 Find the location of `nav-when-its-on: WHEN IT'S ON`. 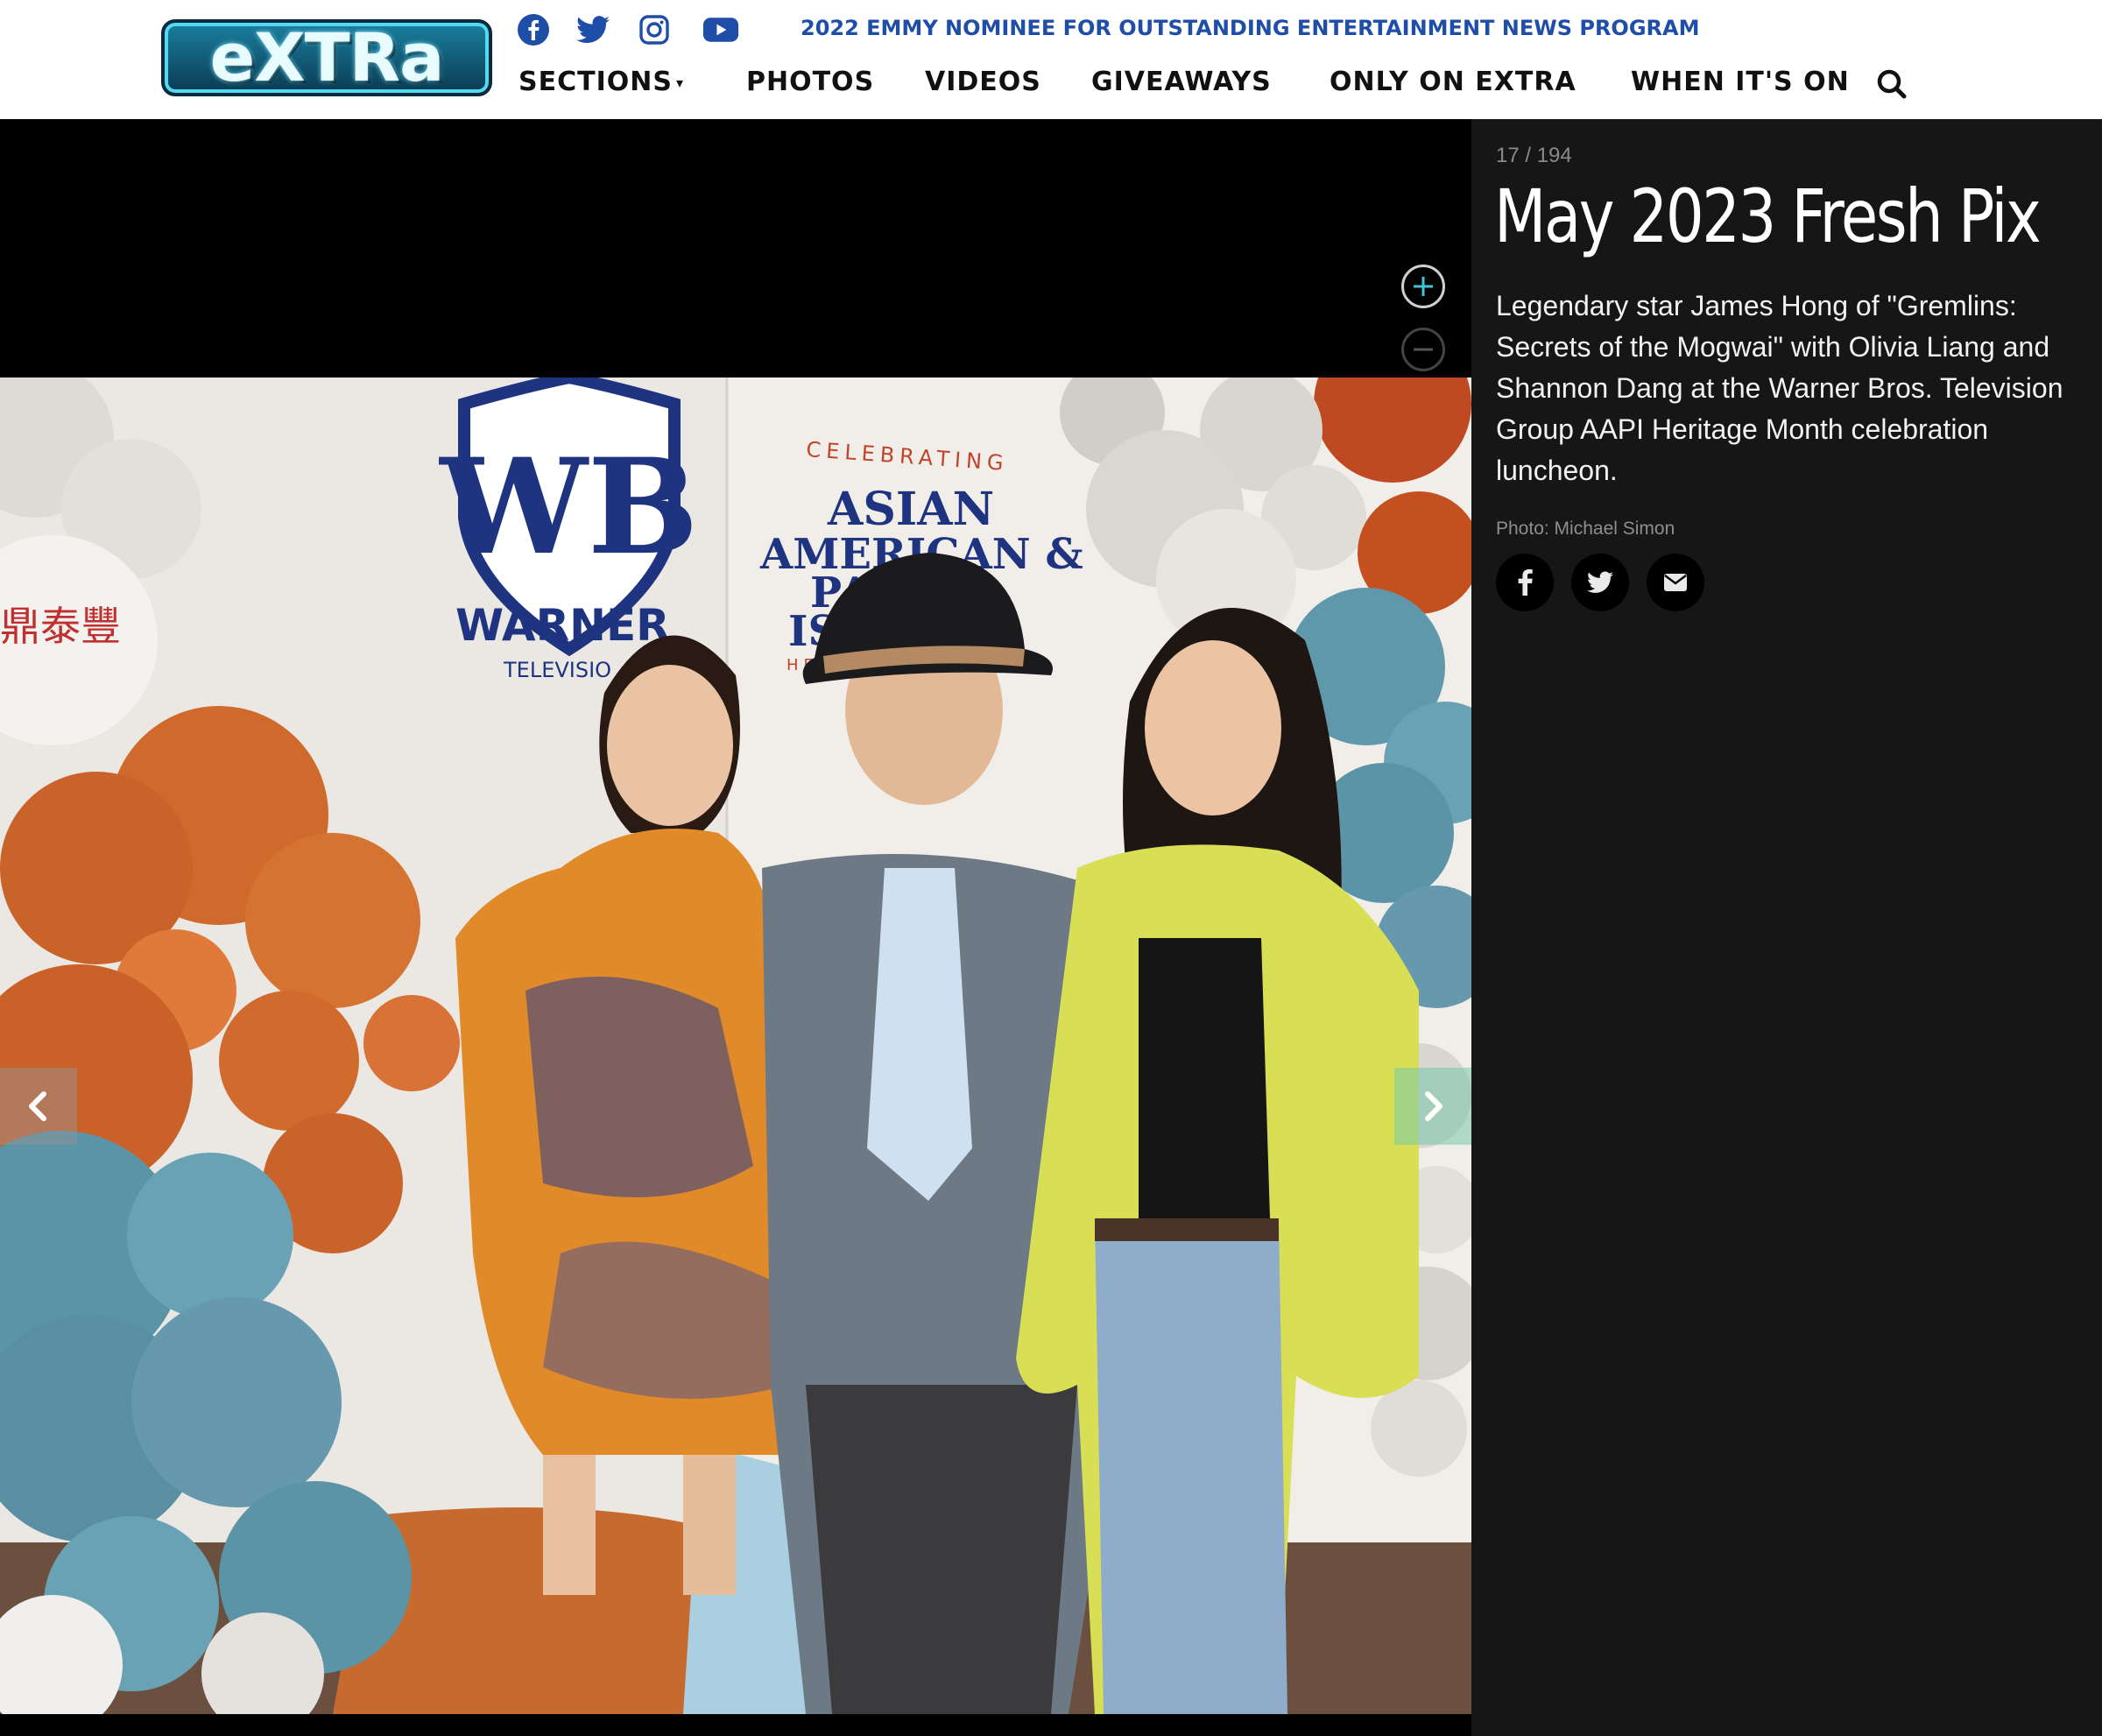

nav-when-its-on: WHEN IT'S ON is located at coordinates (1740, 82).